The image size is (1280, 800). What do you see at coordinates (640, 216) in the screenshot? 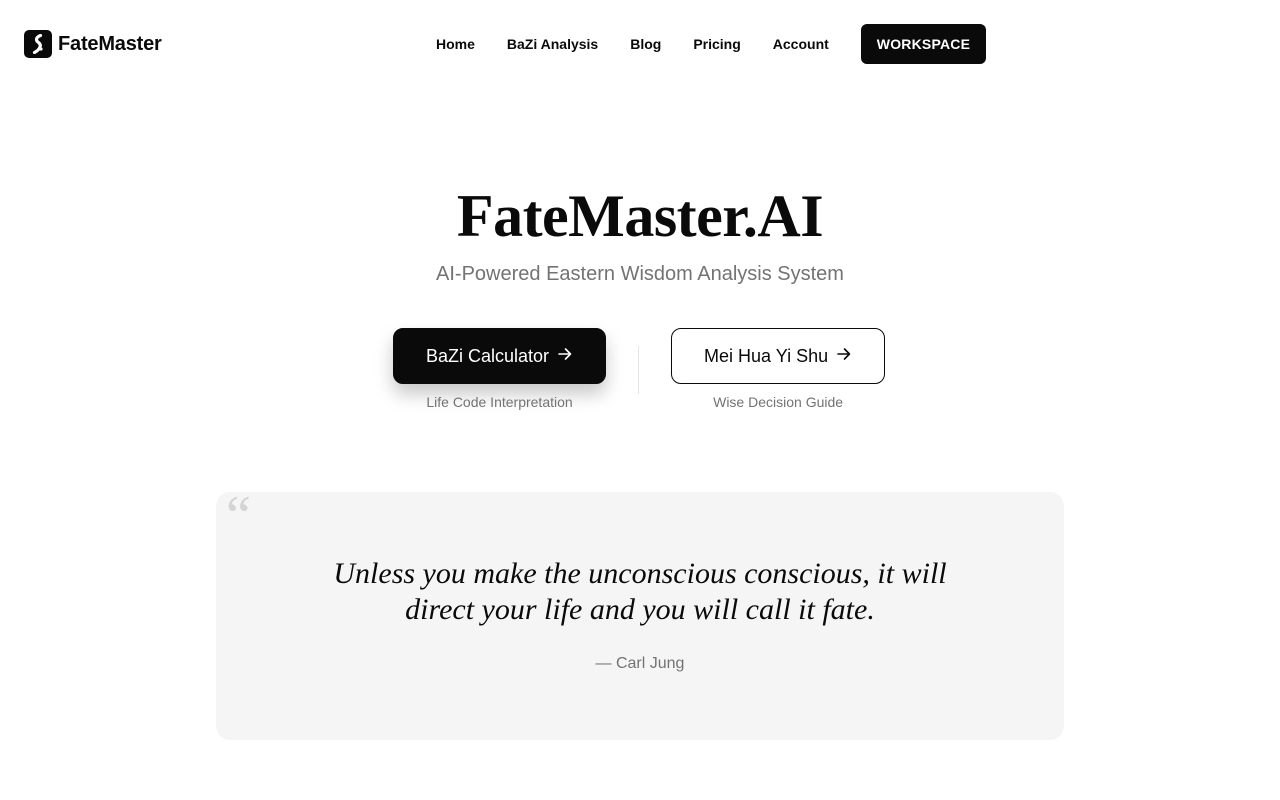
I see `hero-title: FateMaster.AI` at bounding box center [640, 216].